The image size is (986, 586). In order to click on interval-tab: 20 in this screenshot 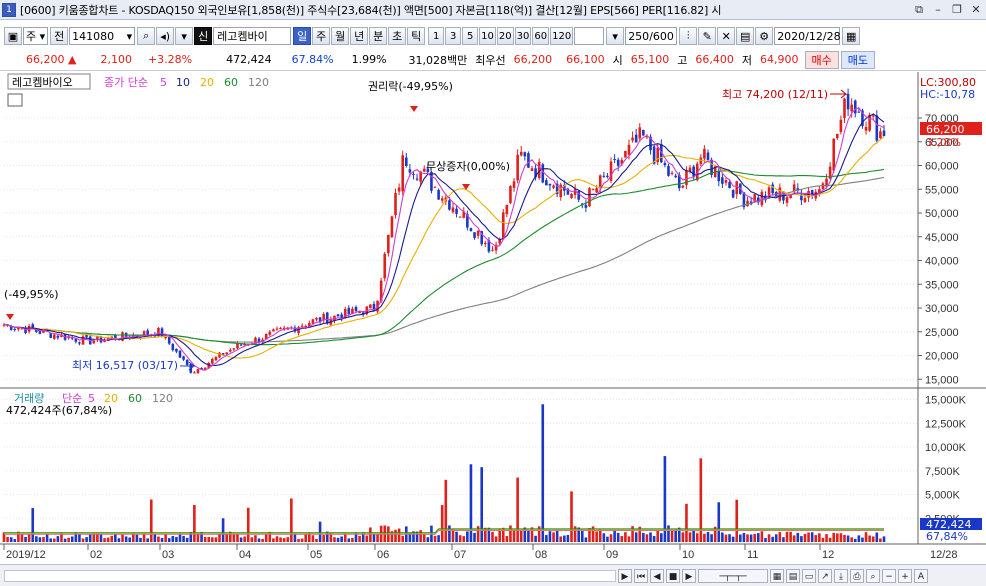, I will do `click(505, 36)`.